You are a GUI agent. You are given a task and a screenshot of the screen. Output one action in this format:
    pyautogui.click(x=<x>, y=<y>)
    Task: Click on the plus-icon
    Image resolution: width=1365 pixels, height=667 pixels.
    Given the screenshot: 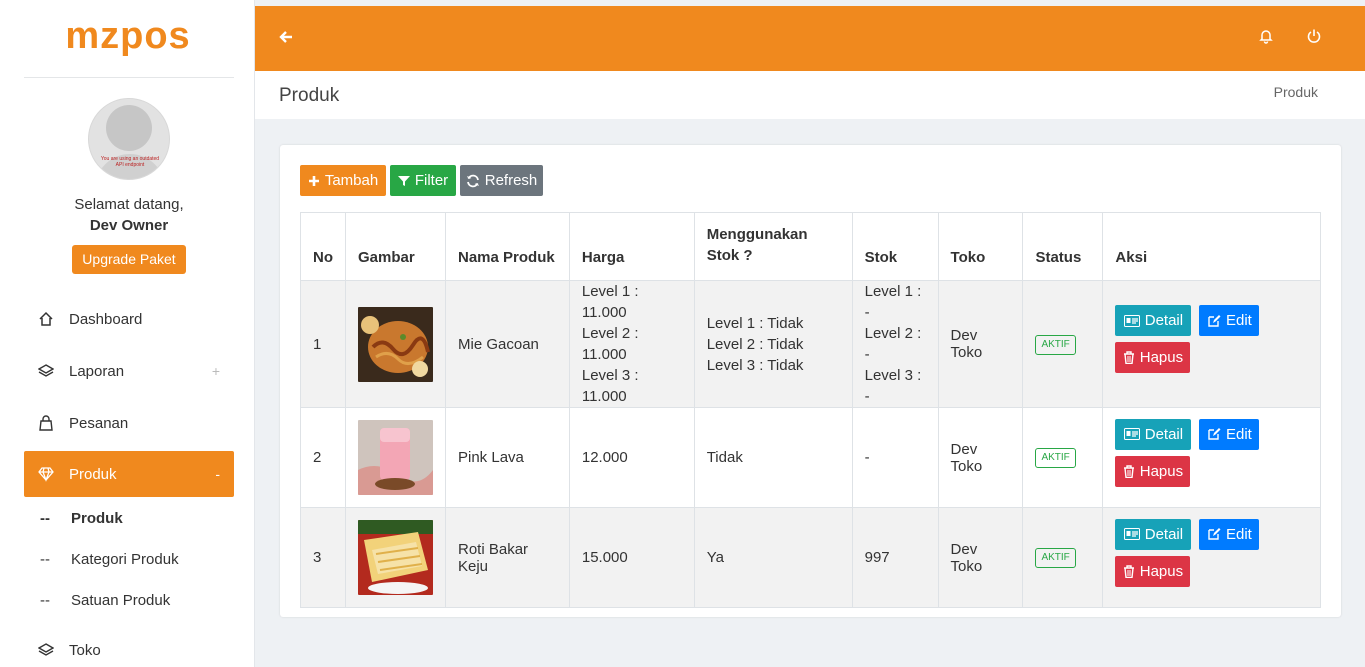 What is the action you would take?
    pyautogui.click(x=313, y=180)
    